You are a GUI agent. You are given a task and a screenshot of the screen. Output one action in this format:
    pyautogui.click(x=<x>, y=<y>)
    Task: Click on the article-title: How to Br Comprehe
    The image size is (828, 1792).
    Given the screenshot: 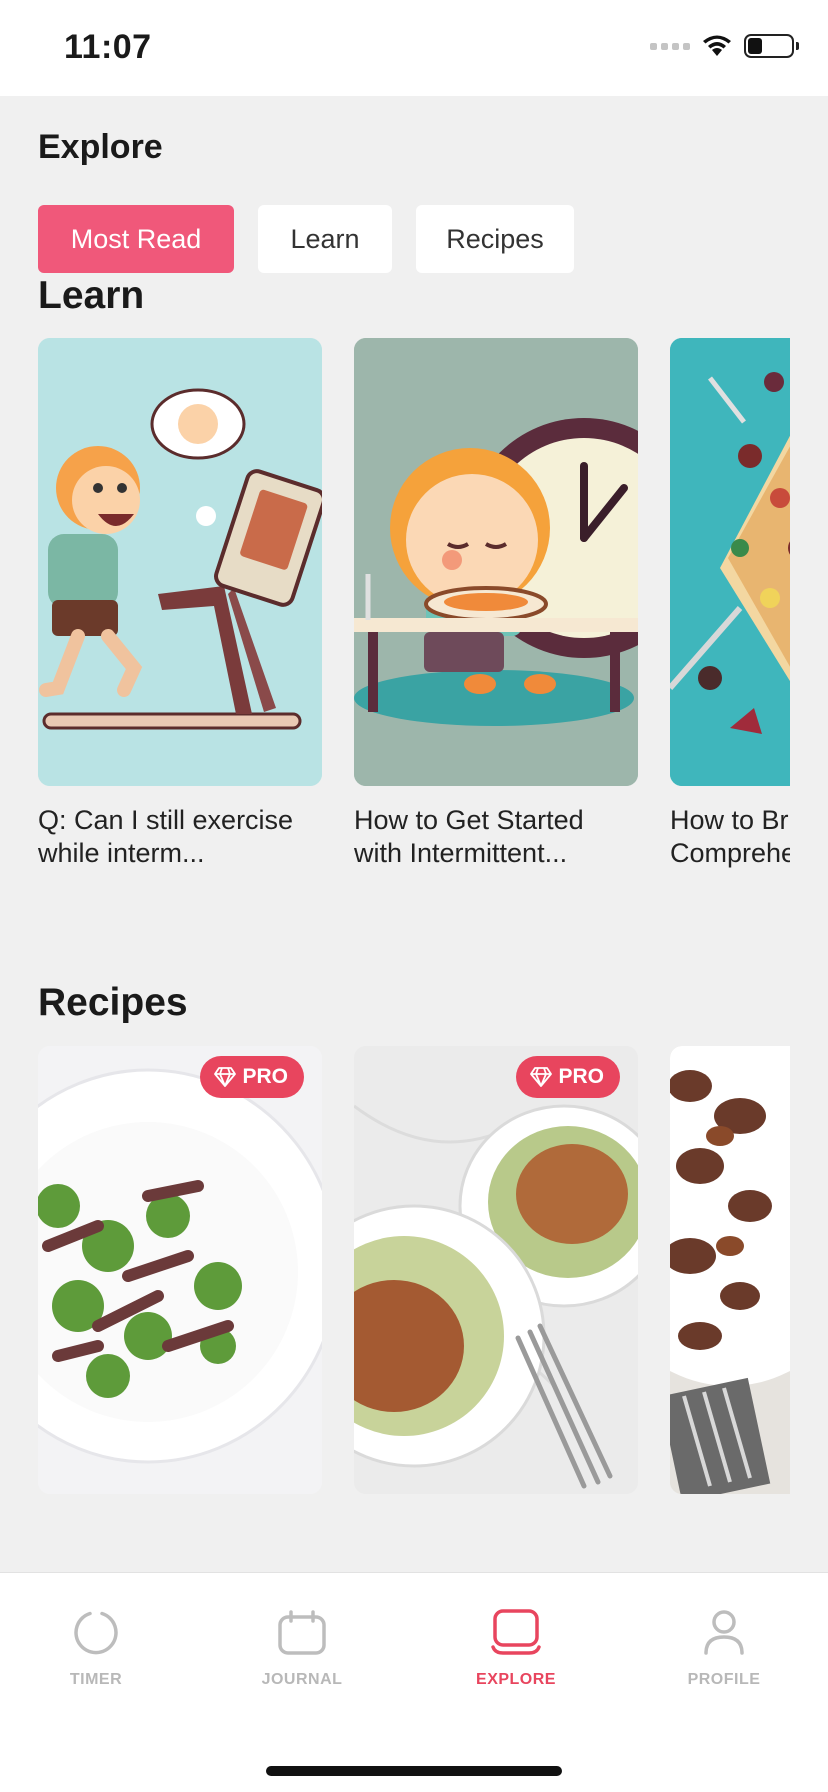 What is the action you would take?
    pyautogui.click(x=730, y=836)
    